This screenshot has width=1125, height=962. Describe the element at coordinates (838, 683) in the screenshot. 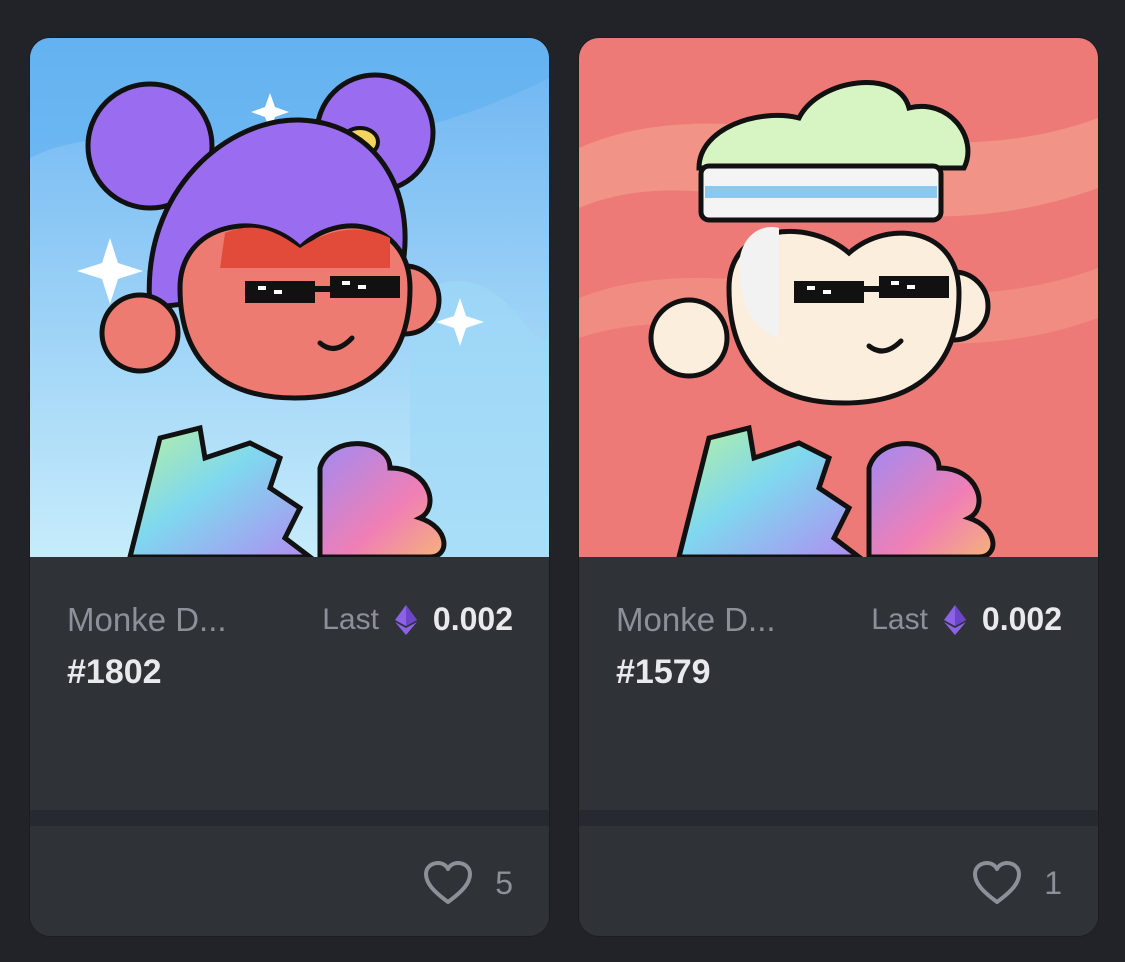

I see `nft-info-panel: Monke D... #1579 Last 0.002` at that location.